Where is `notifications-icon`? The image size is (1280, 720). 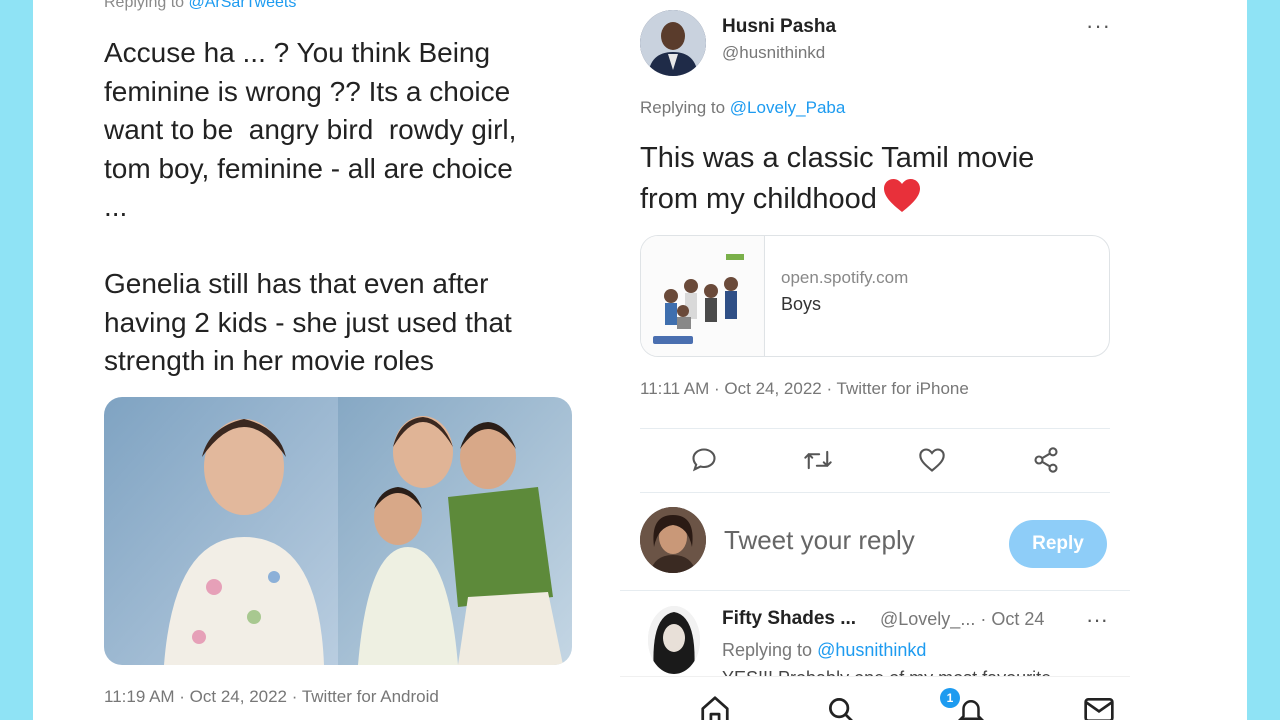
notifications-icon is located at coordinates (972, 707).